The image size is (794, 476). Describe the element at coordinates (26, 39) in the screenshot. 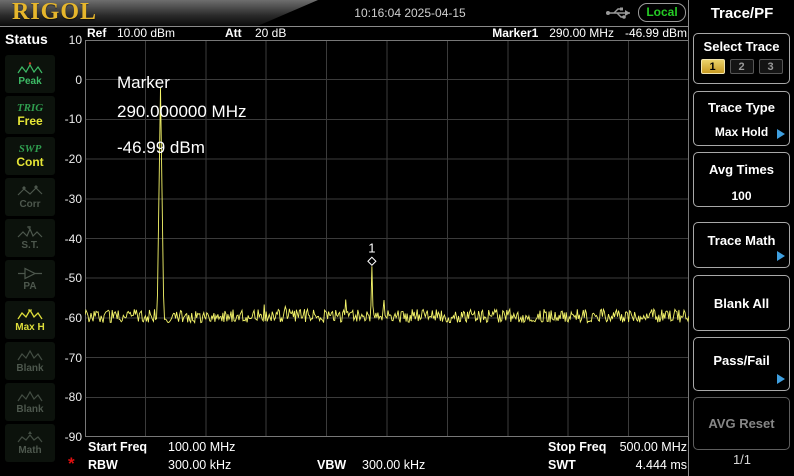

I see `status-title: Status` at that location.